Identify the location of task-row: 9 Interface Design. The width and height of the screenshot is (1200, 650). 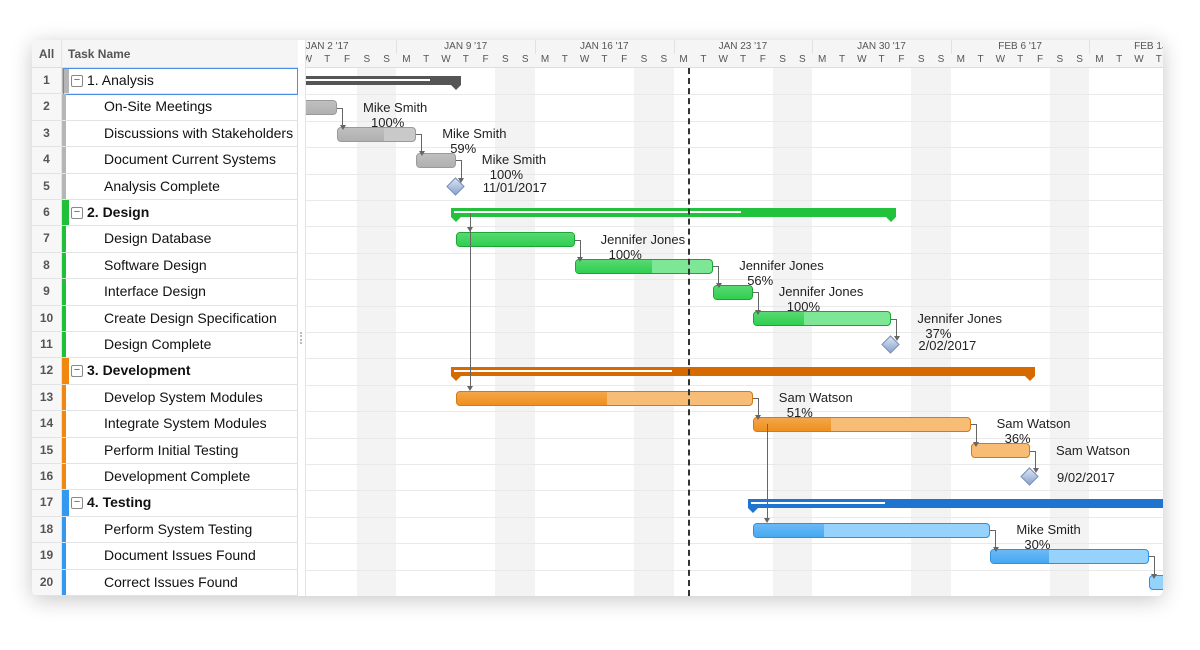
(165, 292).